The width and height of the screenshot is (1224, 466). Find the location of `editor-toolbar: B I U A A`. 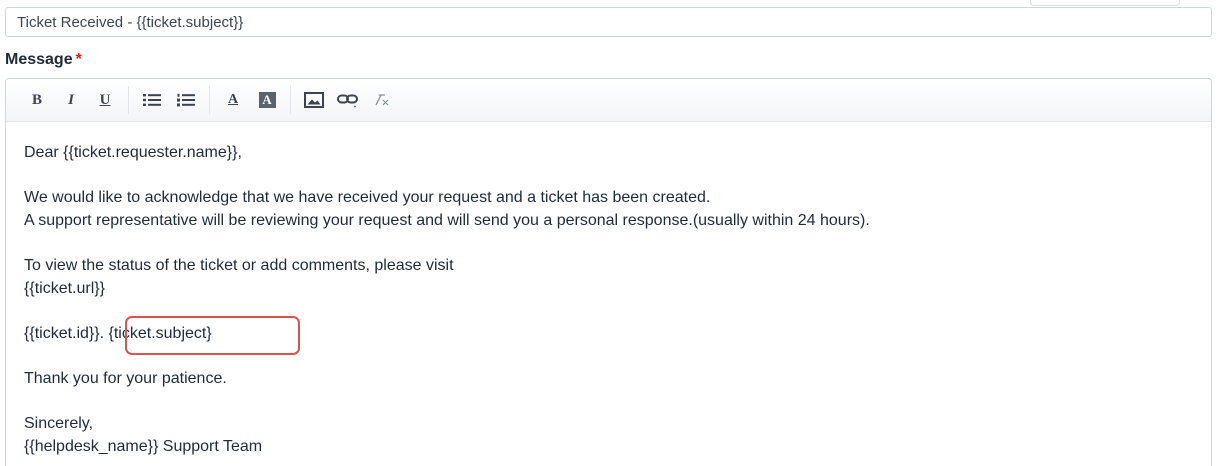

editor-toolbar: B I U A A is located at coordinates (608, 100).